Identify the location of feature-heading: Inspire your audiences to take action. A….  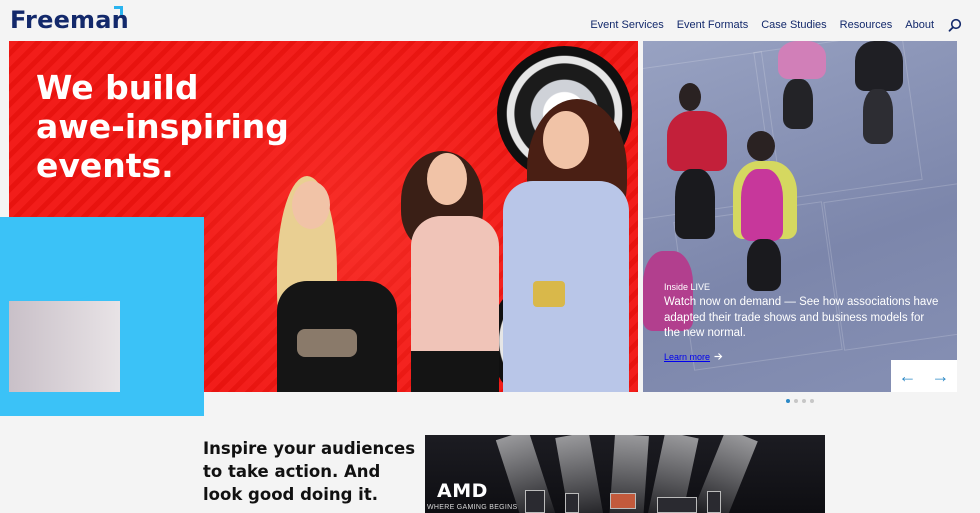
(309, 471).